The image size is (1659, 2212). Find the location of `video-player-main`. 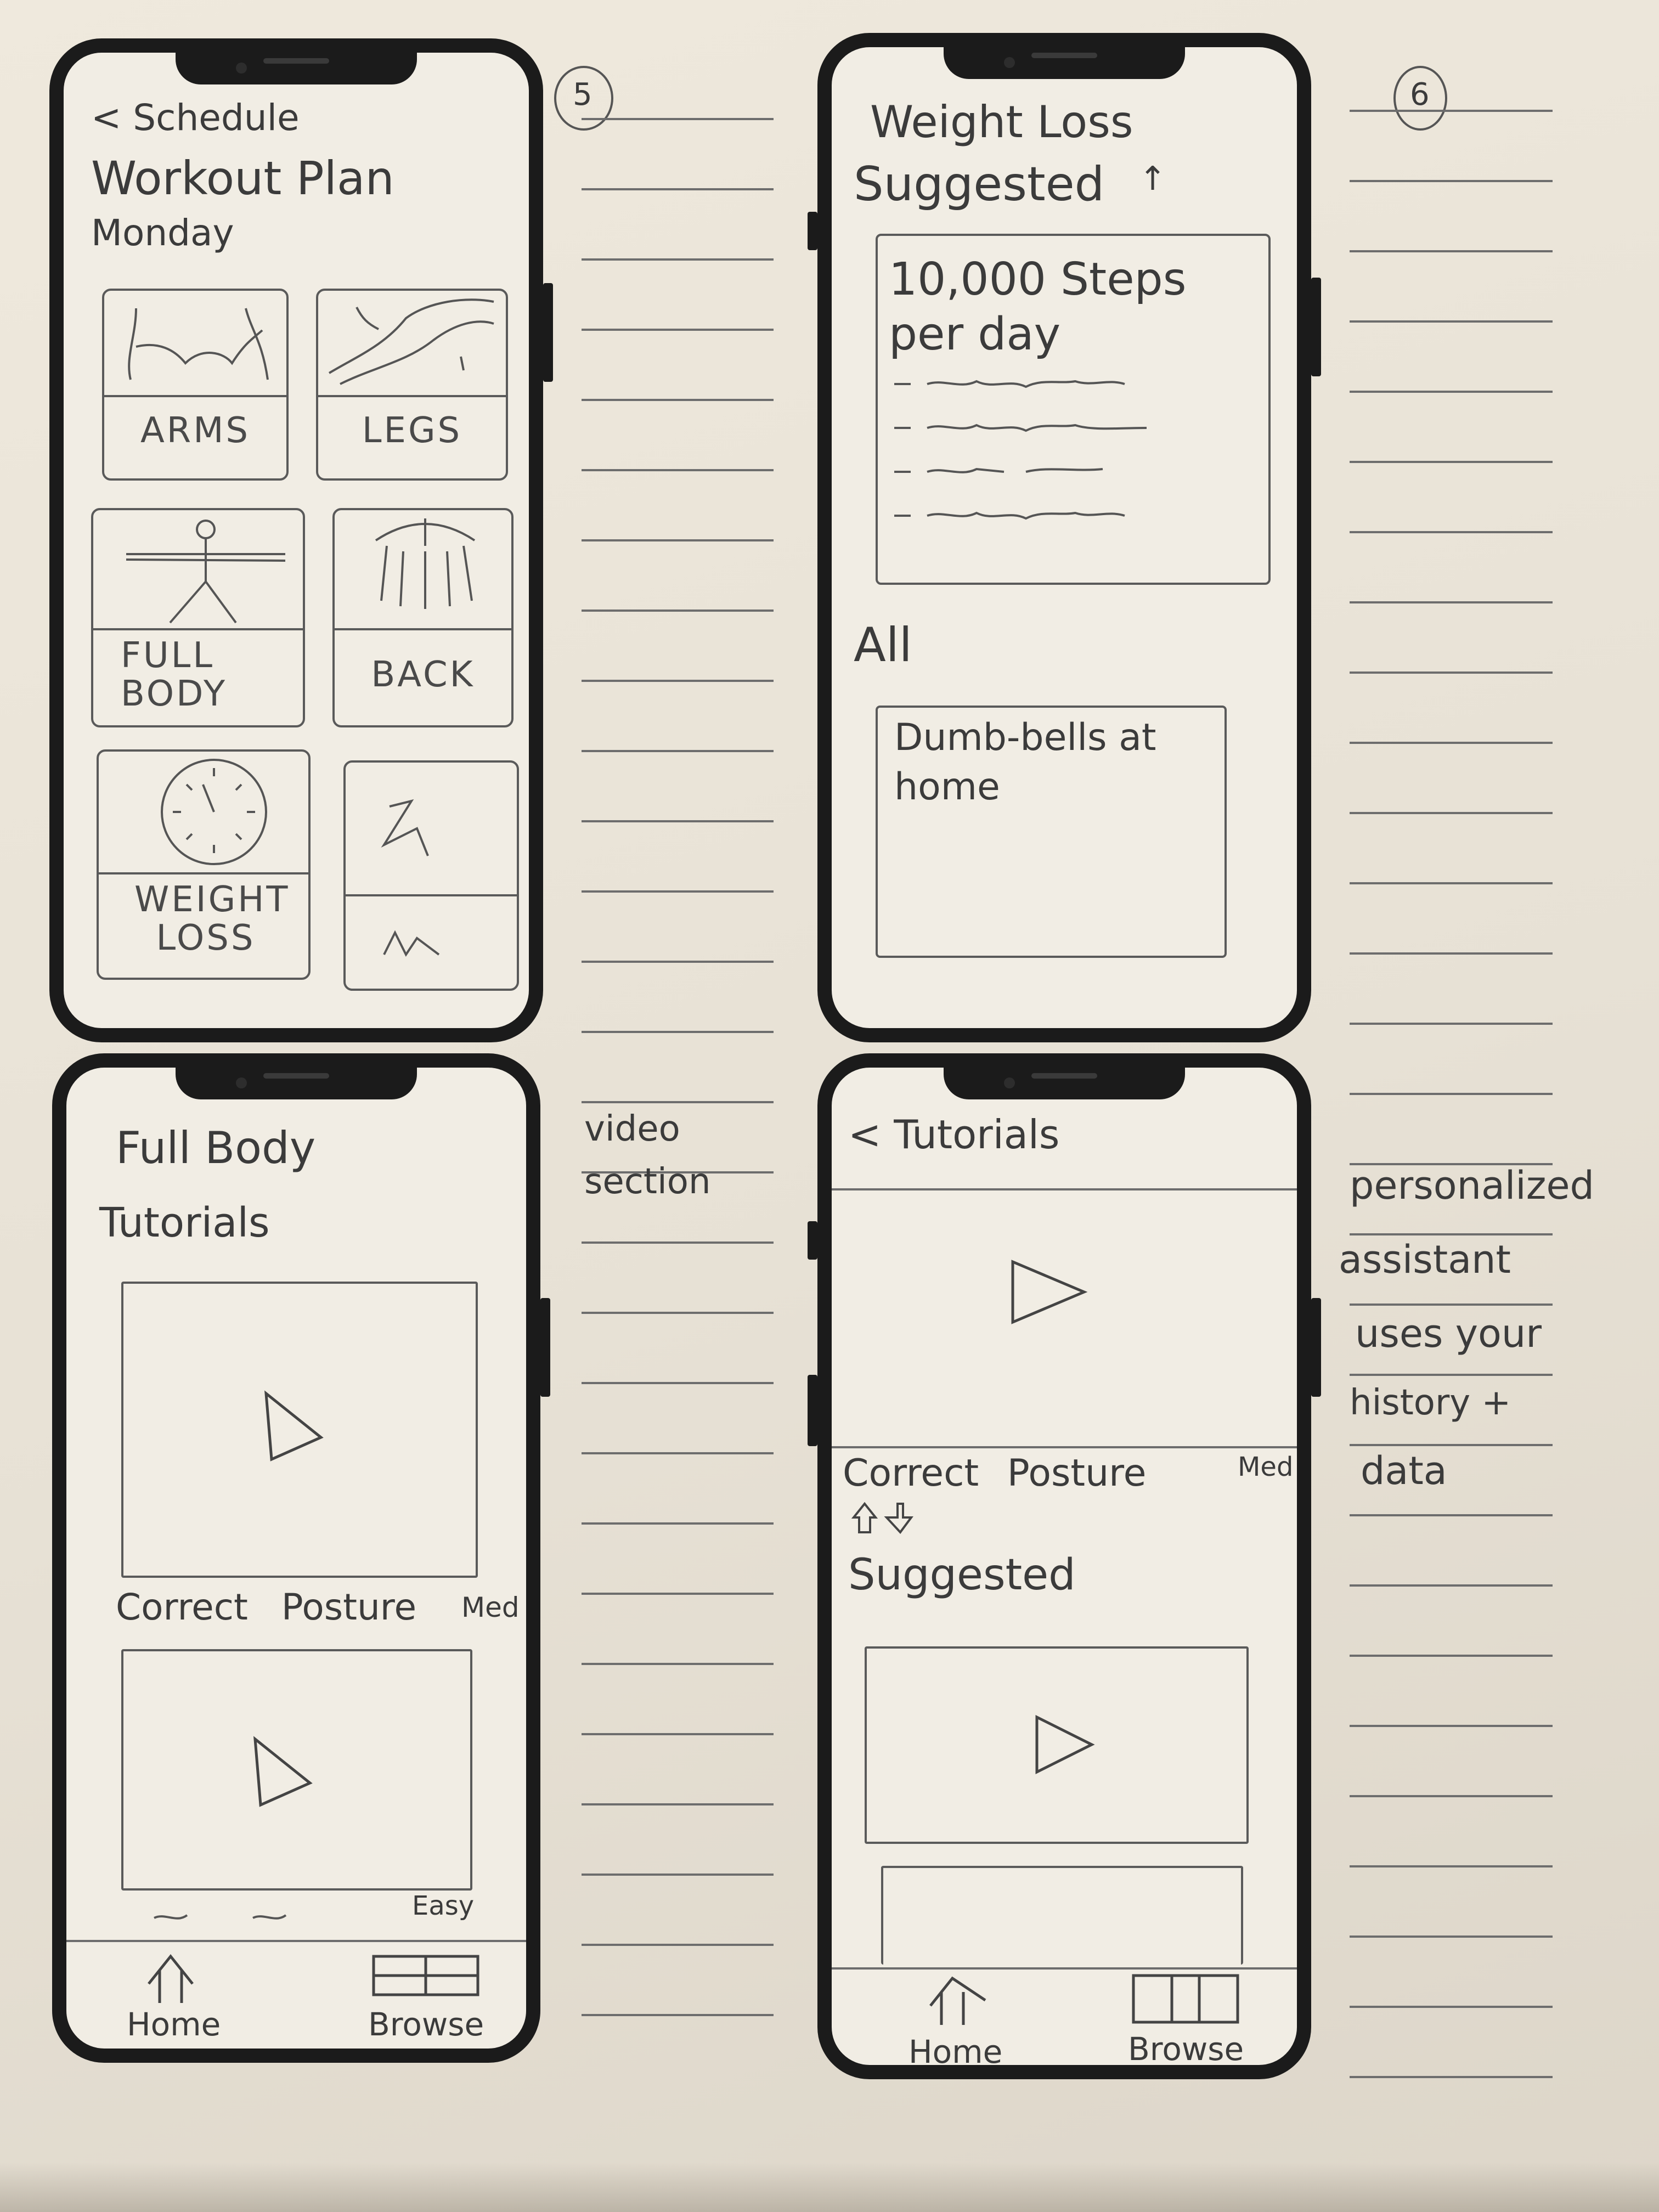

video-player-main is located at coordinates (1065, 1317).